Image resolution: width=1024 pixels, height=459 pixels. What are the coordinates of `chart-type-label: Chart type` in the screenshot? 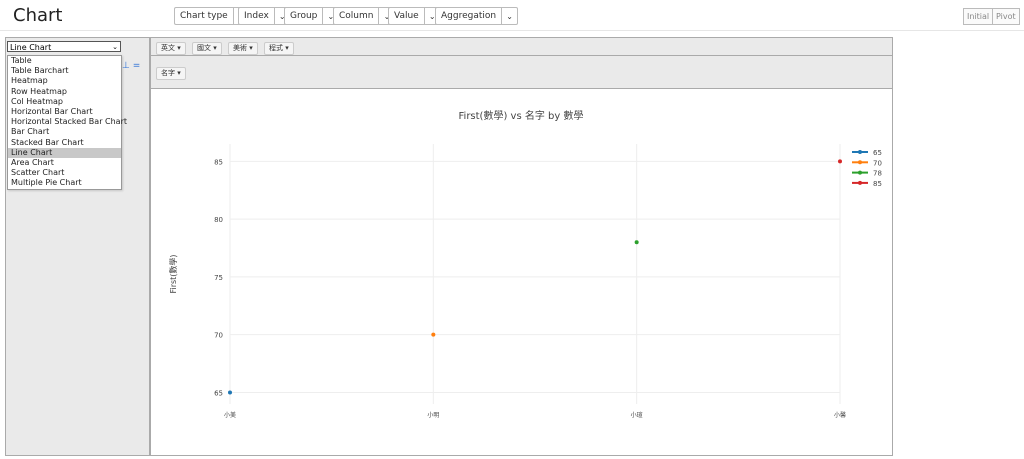 It's located at (203, 16).